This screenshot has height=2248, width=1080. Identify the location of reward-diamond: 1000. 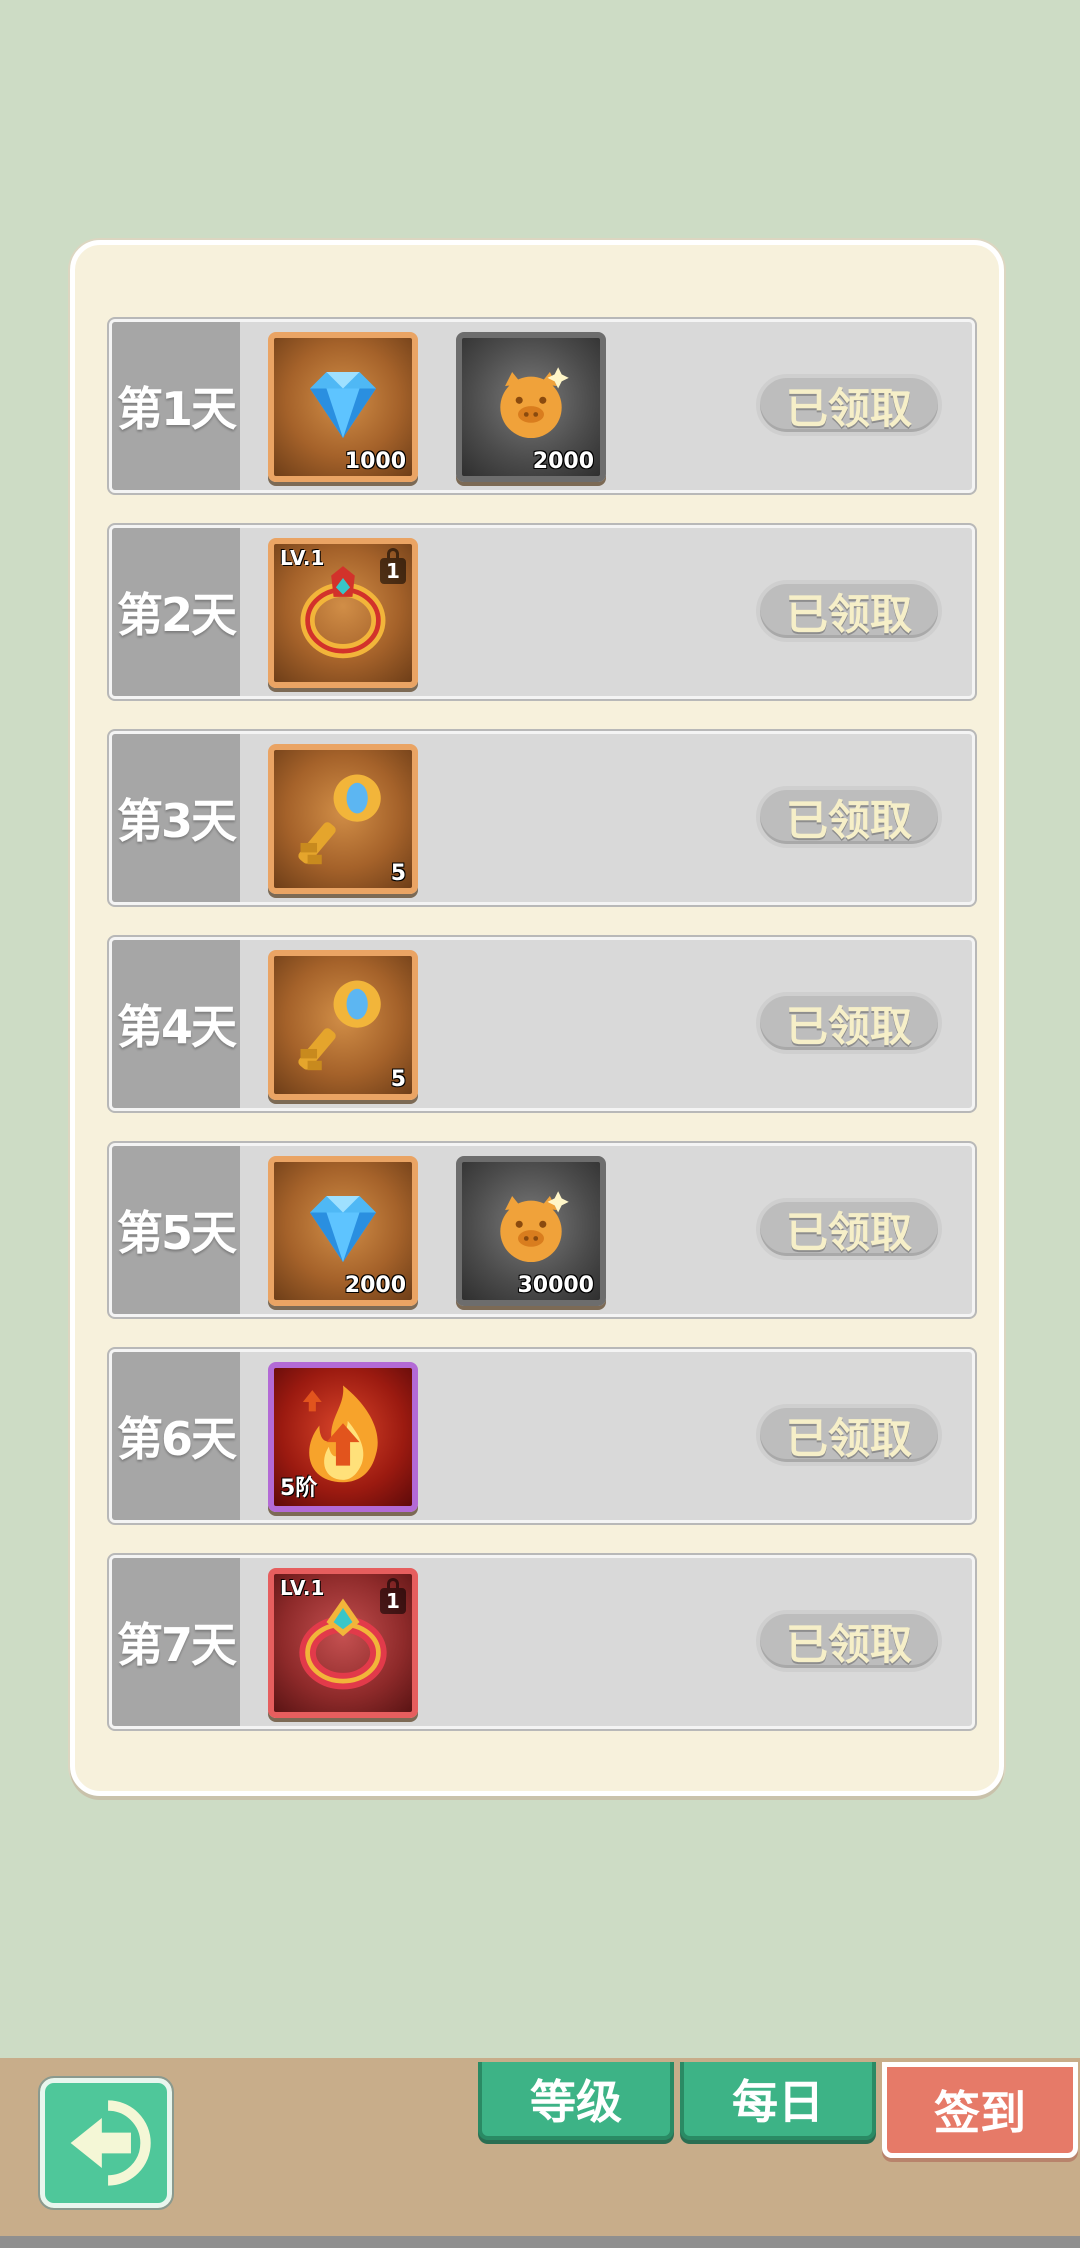
(343, 407).